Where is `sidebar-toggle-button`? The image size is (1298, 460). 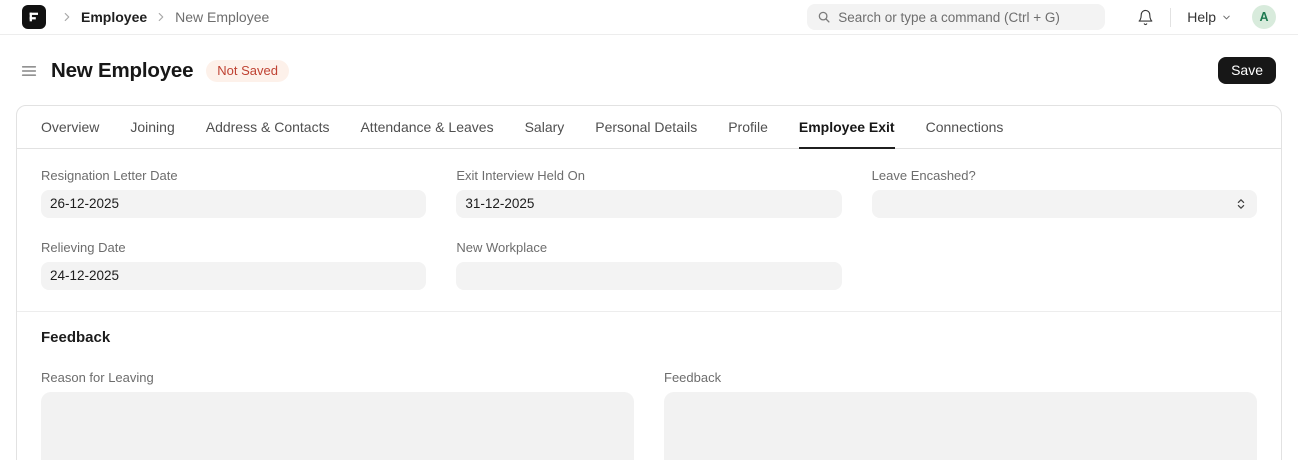 sidebar-toggle-button is located at coordinates (29, 71).